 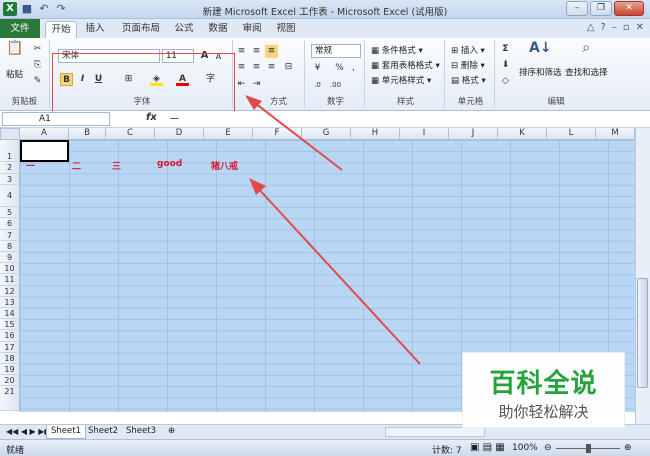 I want to click on decrease-decimal-icon: .00, so click(x=335, y=85).